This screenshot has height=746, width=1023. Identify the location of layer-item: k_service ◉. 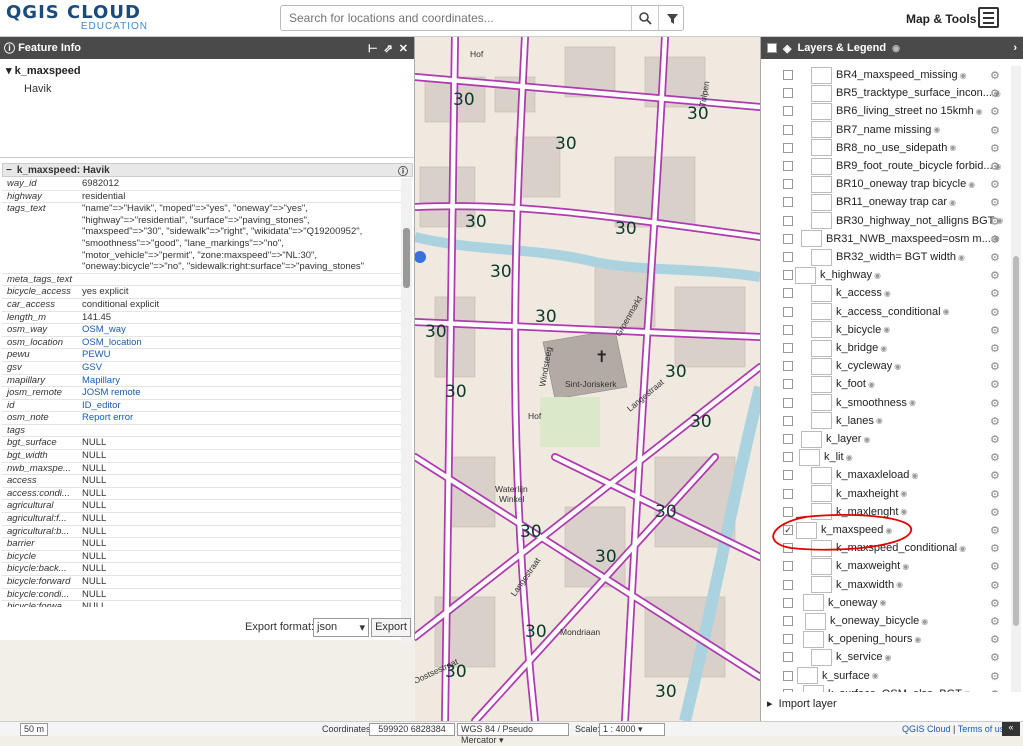
(837, 657).